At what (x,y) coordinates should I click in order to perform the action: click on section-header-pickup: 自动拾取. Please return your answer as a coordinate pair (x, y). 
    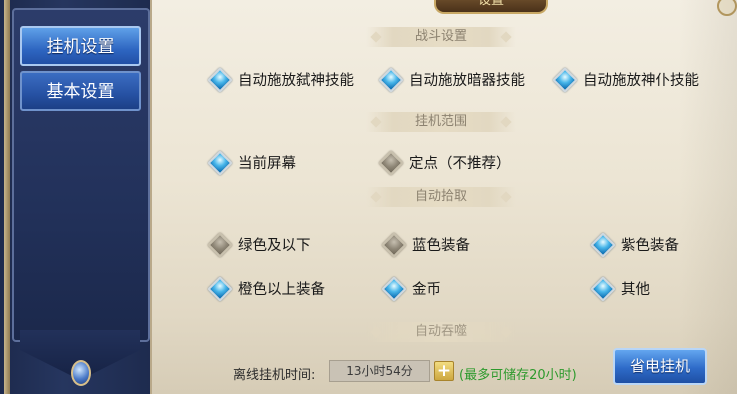
    Looking at the image, I should click on (441, 197).